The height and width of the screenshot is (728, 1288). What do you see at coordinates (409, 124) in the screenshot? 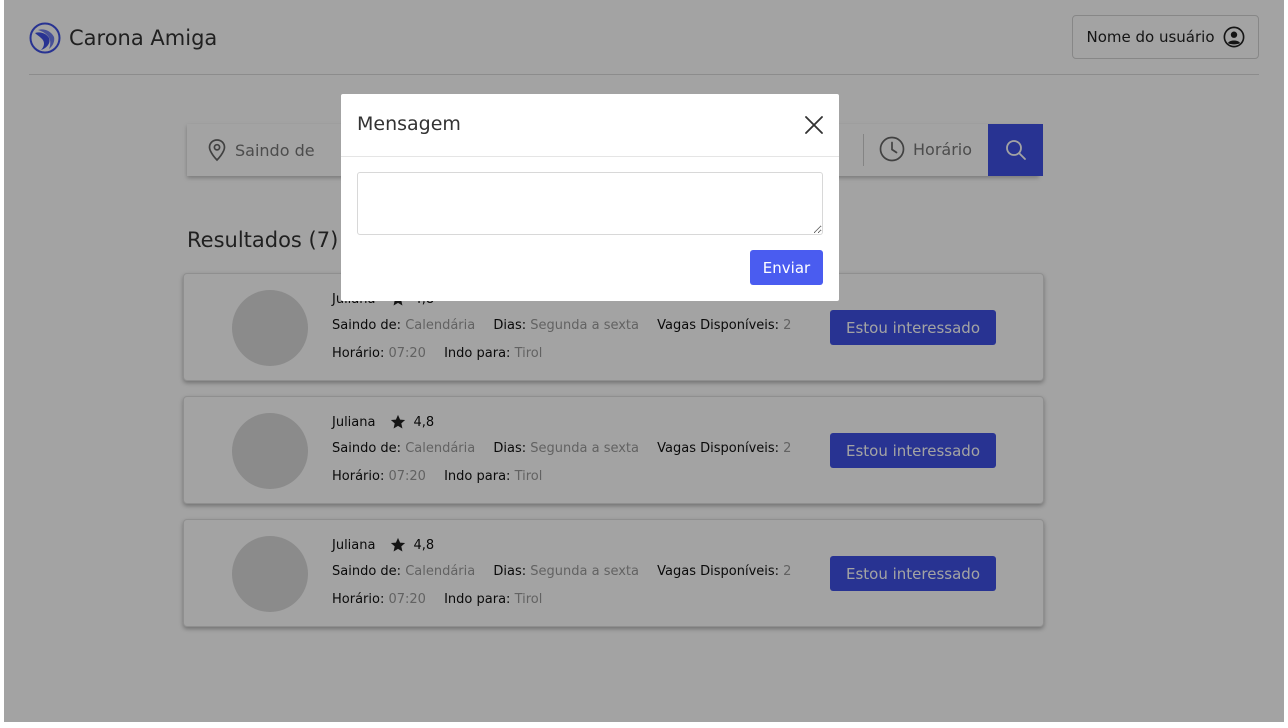
I see `modal-title: Mensagem` at bounding box center [409, 124].